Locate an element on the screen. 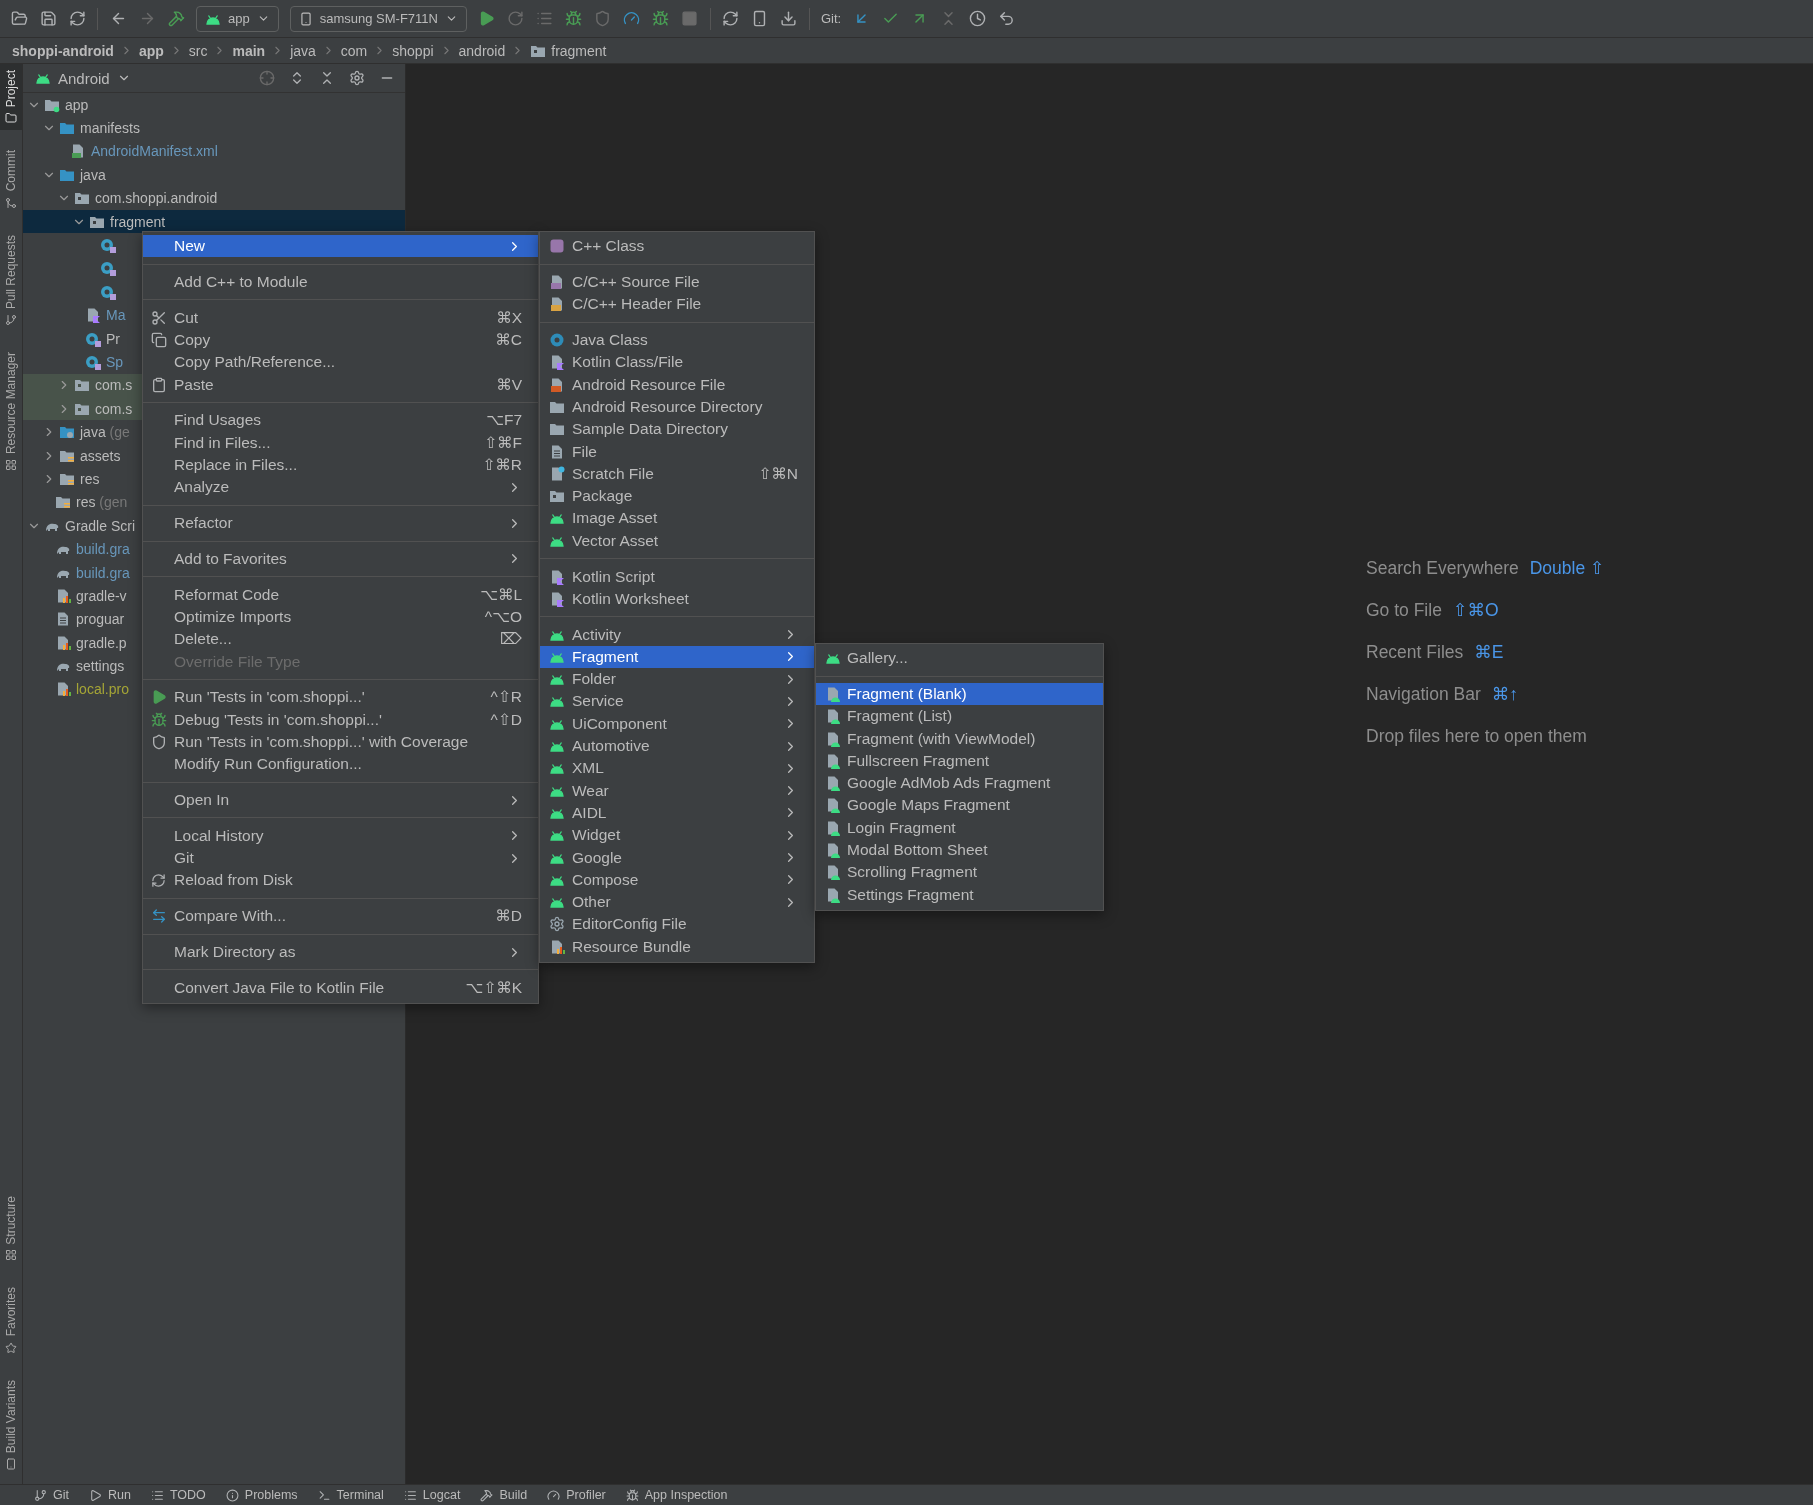  tree-item-label: settings is located at coordinates (100, 666).